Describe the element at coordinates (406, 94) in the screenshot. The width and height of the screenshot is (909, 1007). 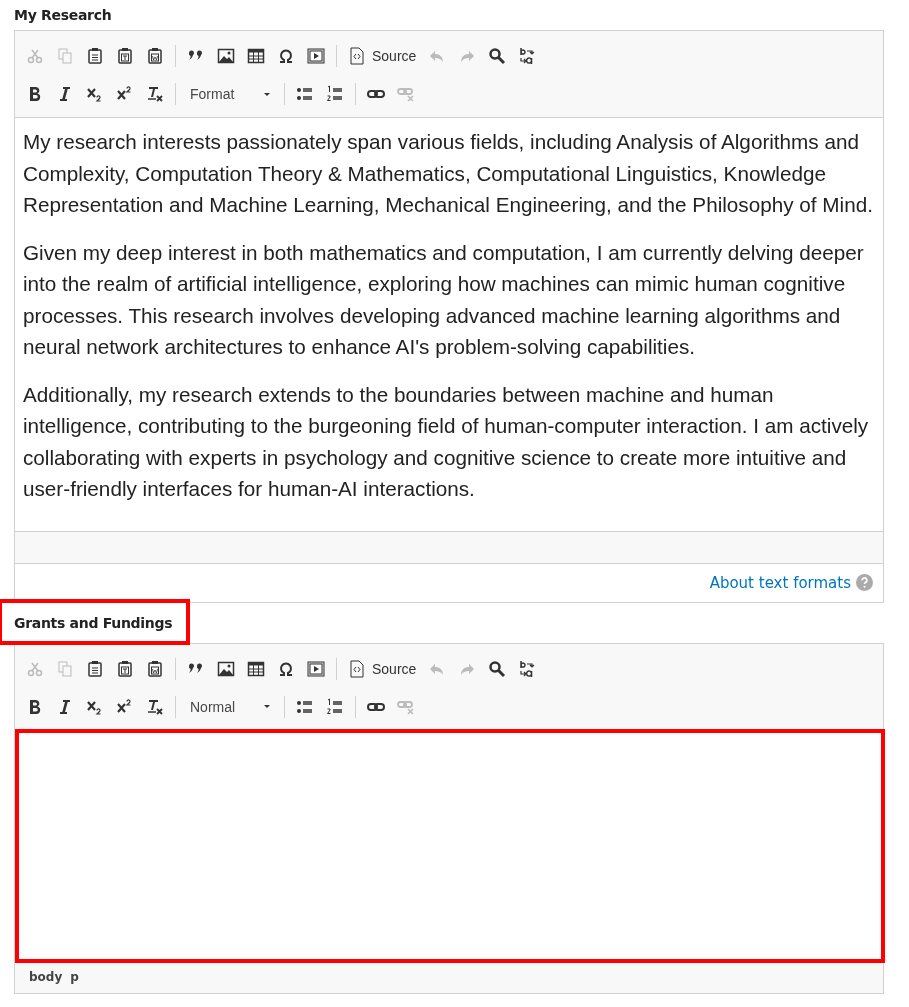
I see `unlink-icon` at that location.